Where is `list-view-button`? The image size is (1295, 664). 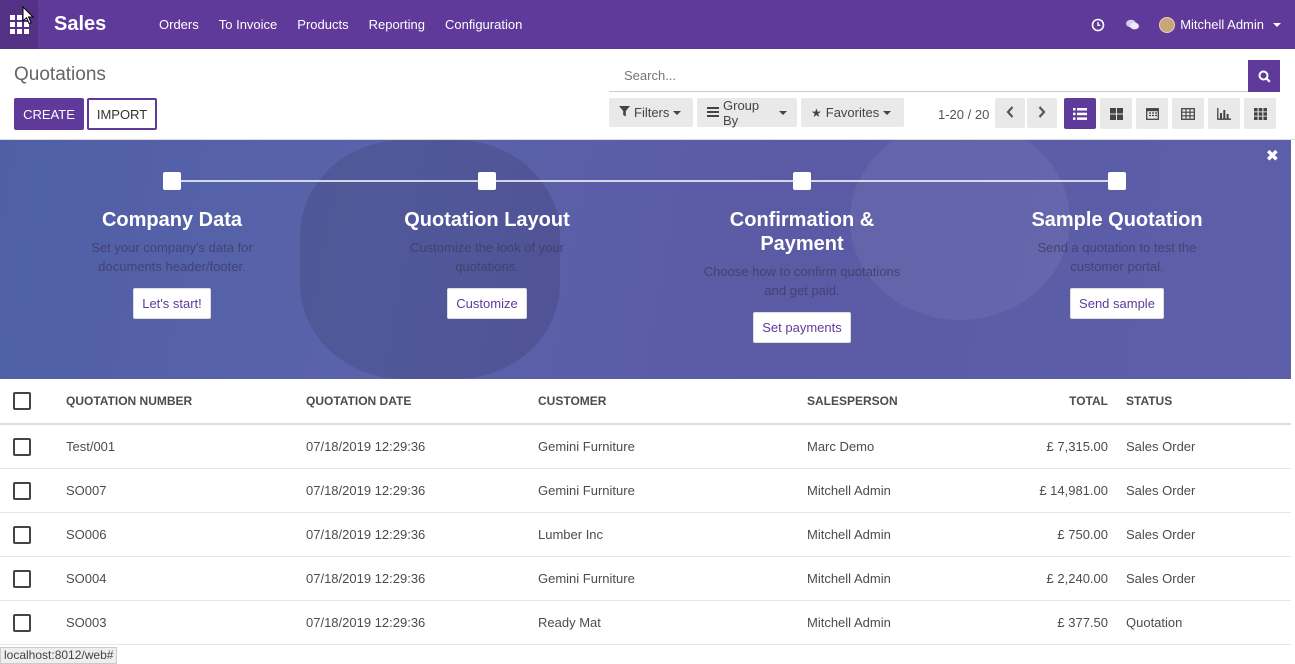
list-view-button is located at coordinates (1080, 113).